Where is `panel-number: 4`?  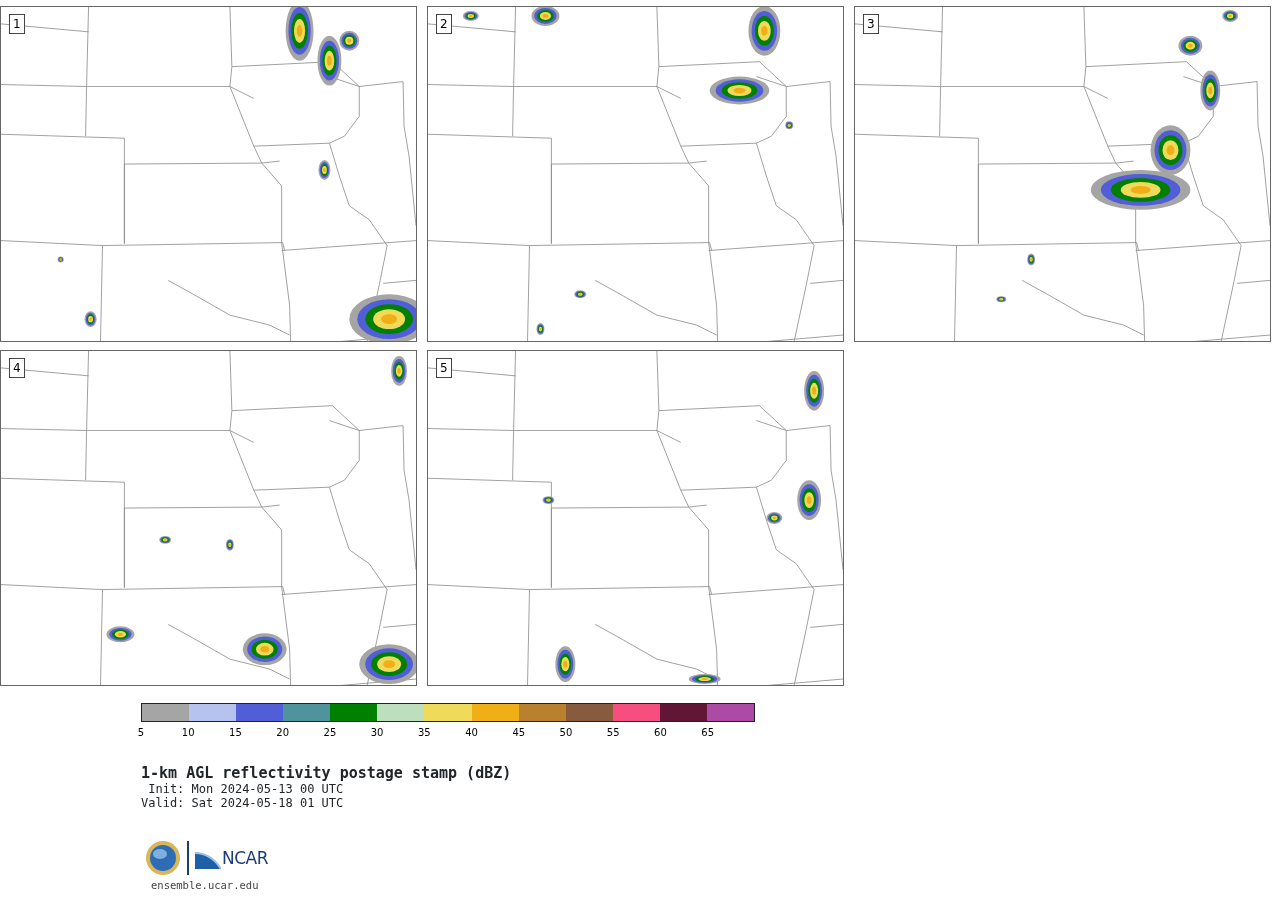 panel-number: 4 is located at coordinates (17, 368).